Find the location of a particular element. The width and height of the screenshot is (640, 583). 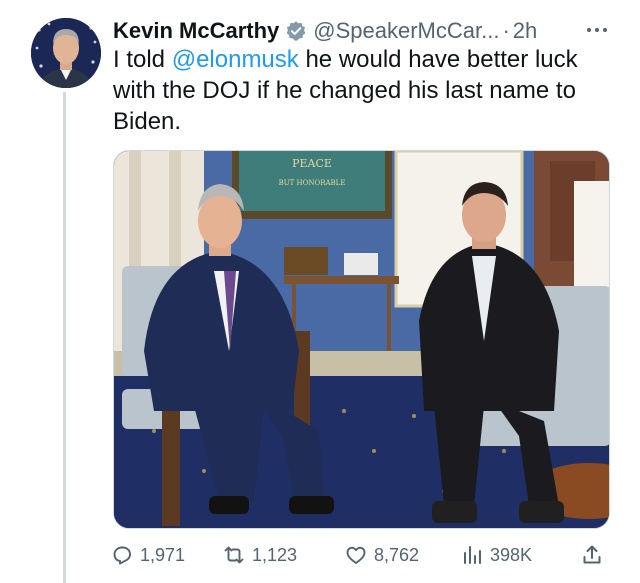

share-icon is located at coordinates (592, 554).